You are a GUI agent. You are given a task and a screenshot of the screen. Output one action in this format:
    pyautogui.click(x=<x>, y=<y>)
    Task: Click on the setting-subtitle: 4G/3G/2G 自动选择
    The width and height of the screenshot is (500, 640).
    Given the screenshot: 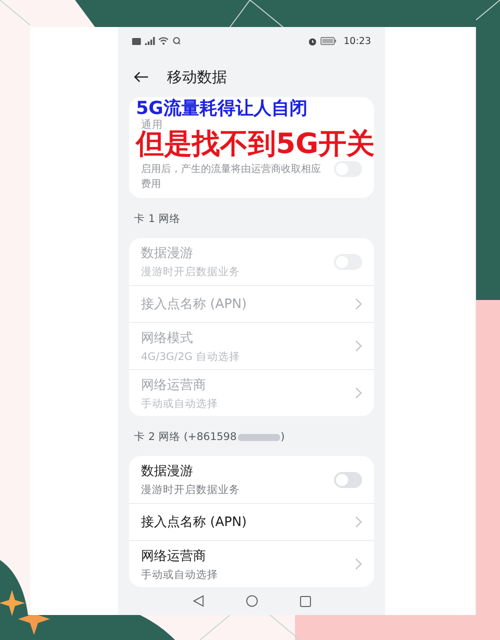 What is the action you would take?
    pyautogui.click(x=191, y=357)
    